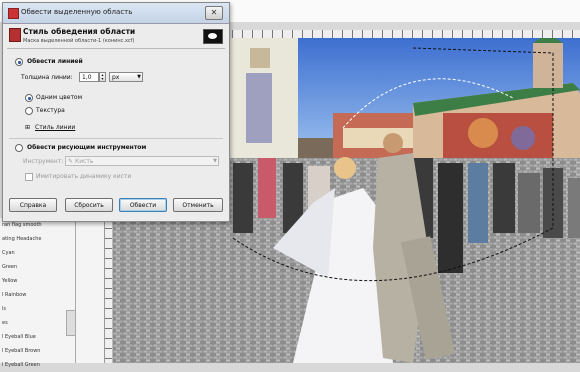 The width and height of the screenshot is (580, 372). What do you see at coordinates (29, 98) in the screenshot?
I see `solid-color-radio` at bounding box center [29, 98].